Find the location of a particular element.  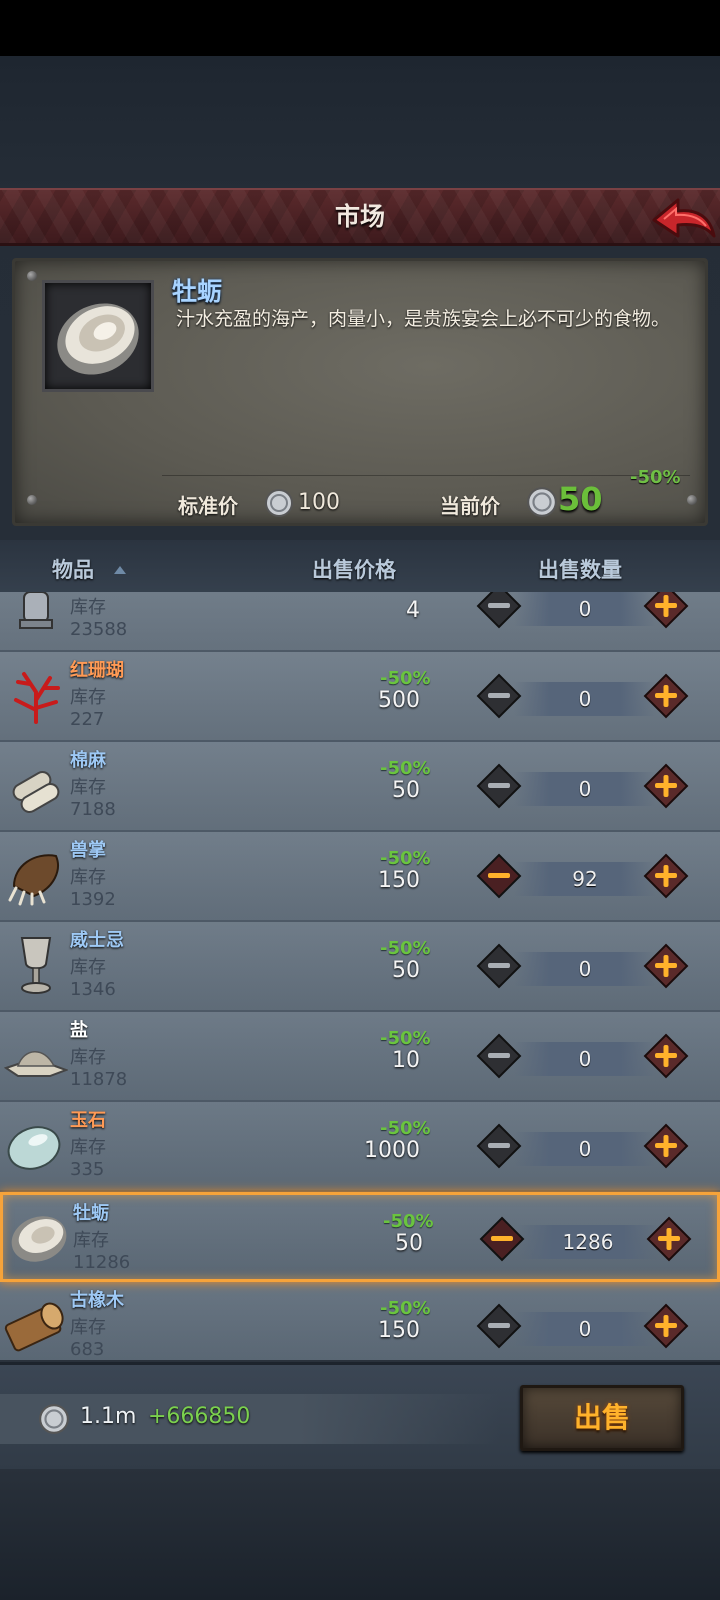

discount-badge: -50% is located at coordinates (655, 477).